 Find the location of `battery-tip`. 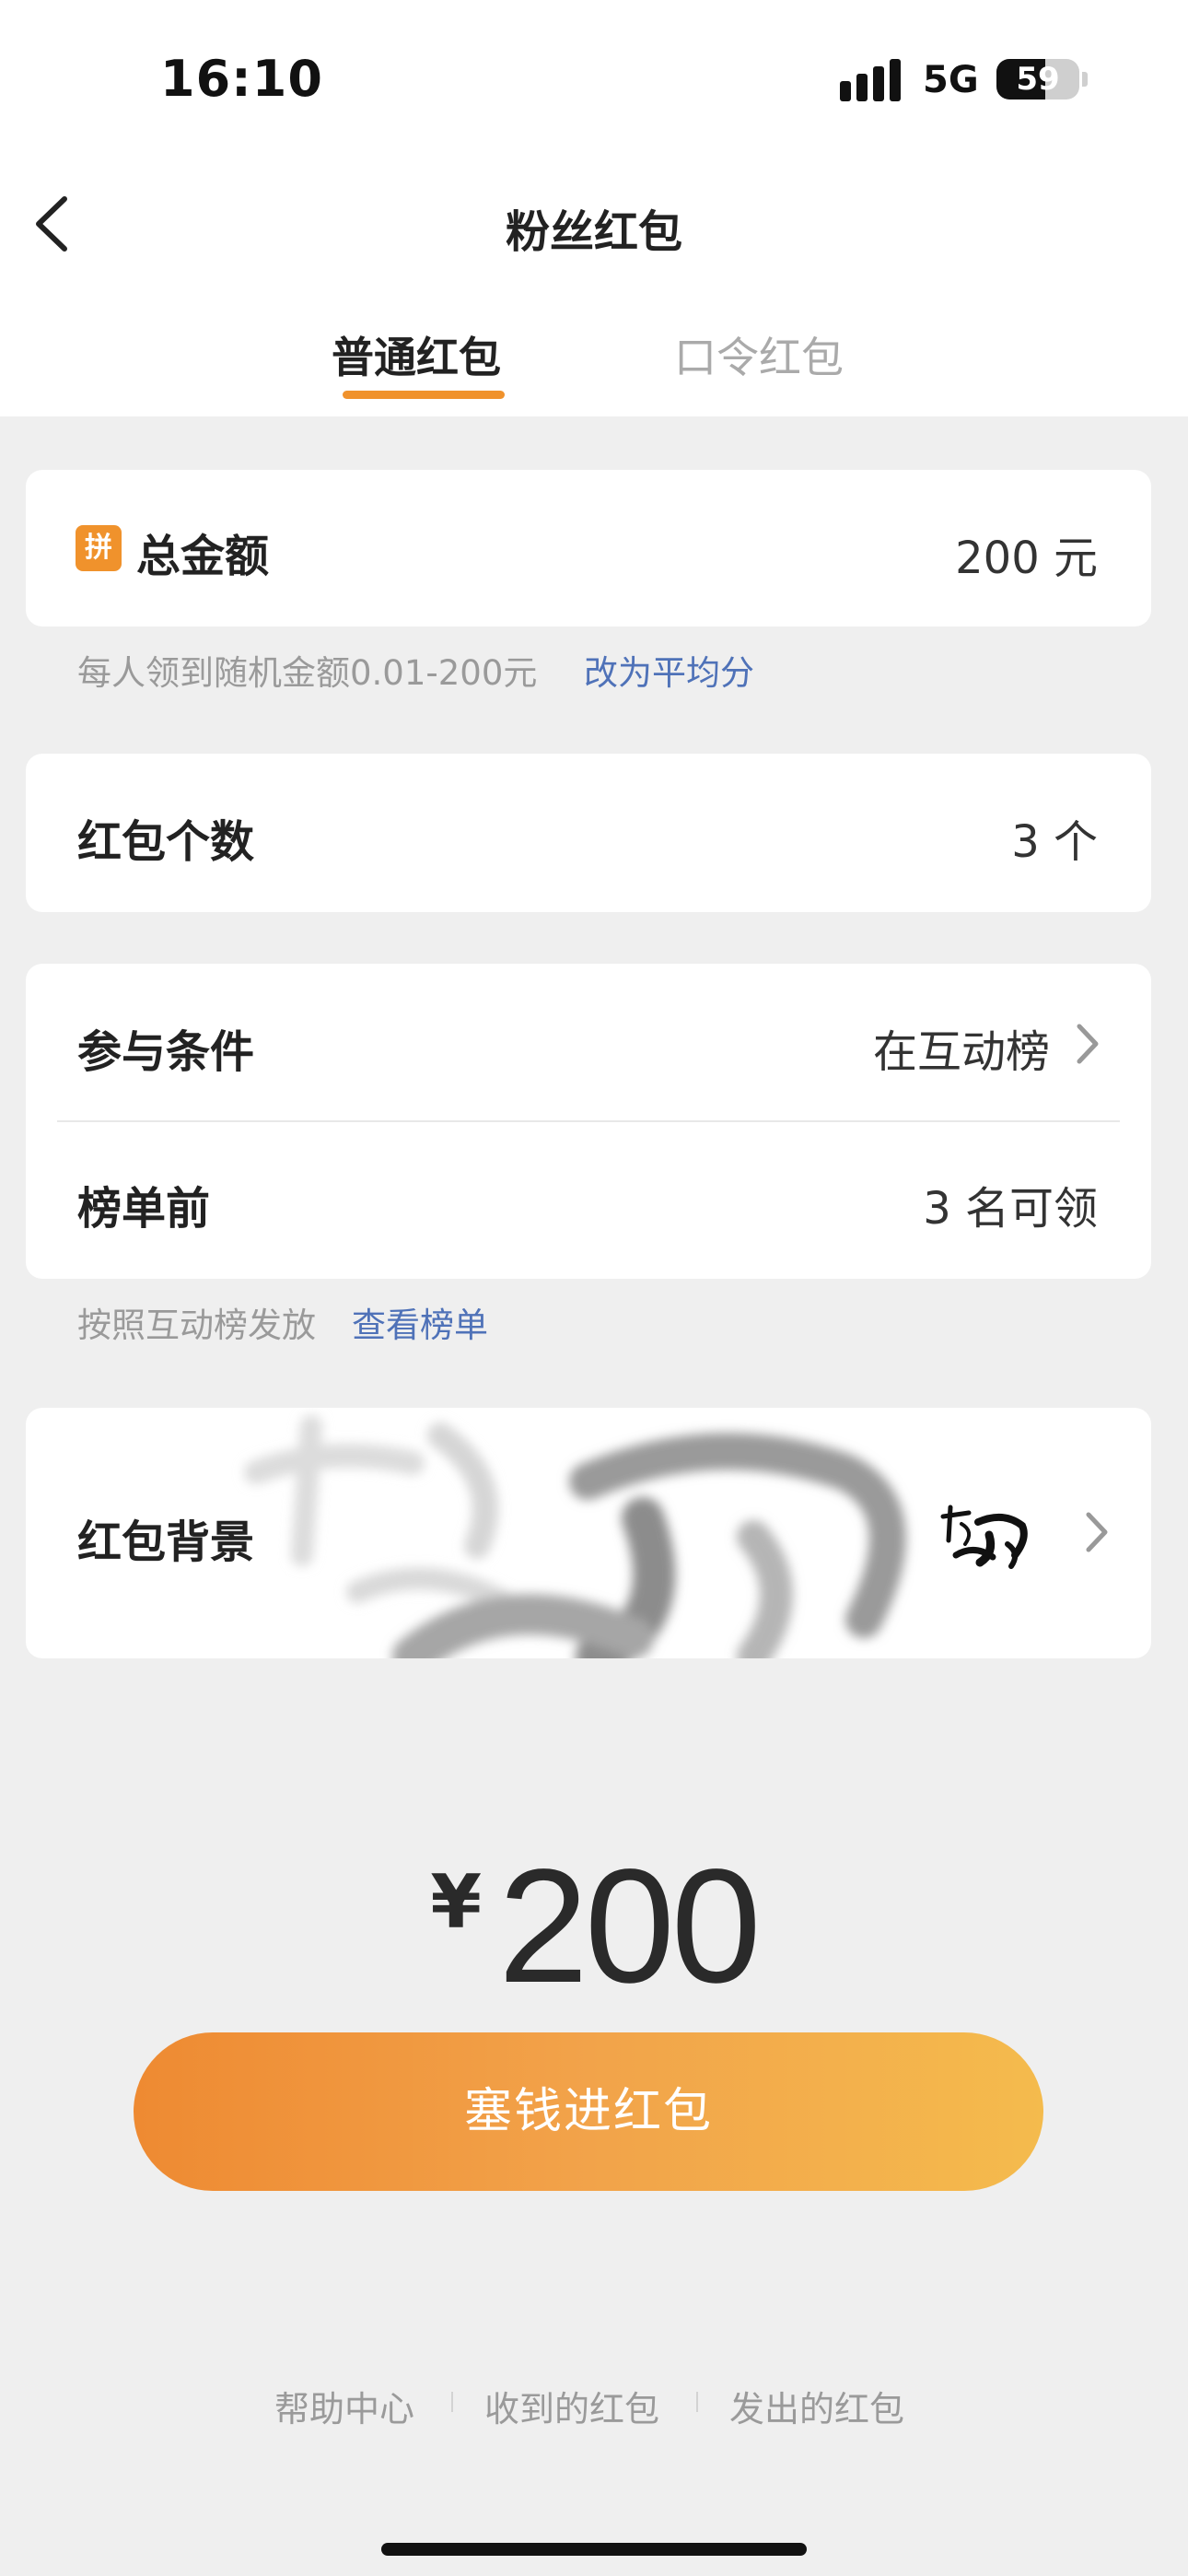

battery-tip is located at coordinates (1085, 79).